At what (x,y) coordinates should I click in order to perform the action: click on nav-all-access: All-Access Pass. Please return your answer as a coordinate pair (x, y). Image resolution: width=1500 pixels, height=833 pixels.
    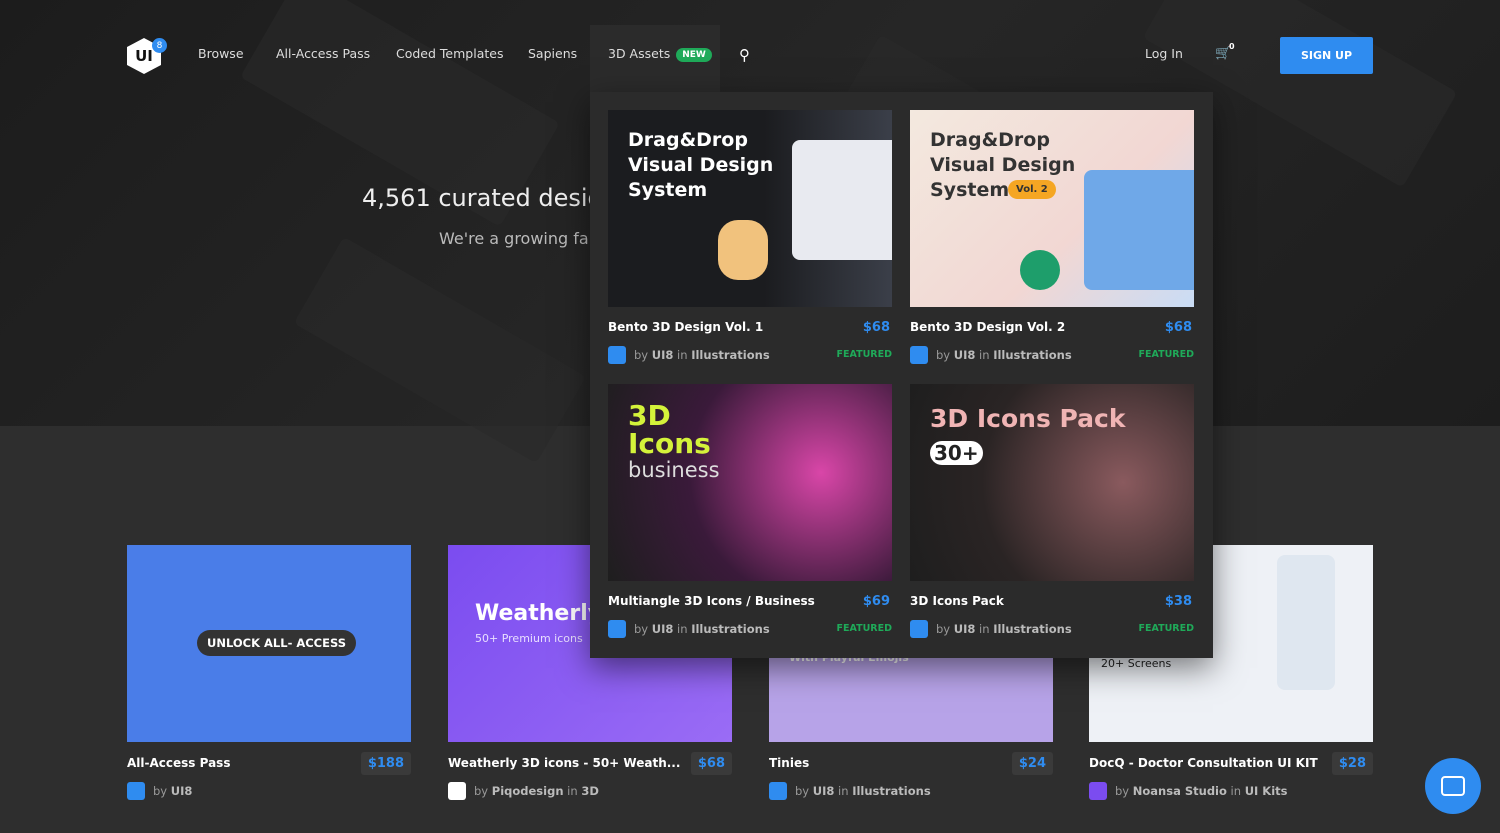
    Looking at the image, I should click on (323, 53).